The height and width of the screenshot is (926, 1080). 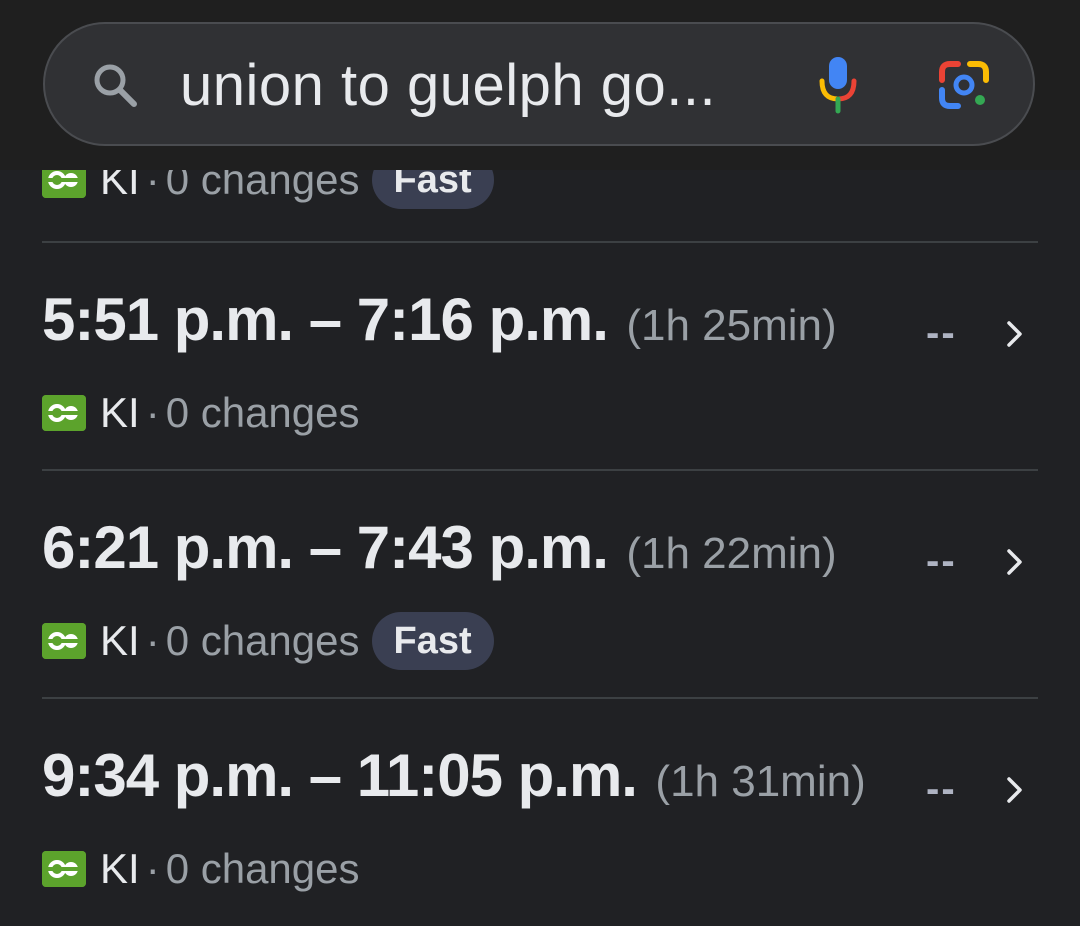 What do you see at coordinates (838, 85) in the screenshot?
I see `mic-icon` at bounding box center [838, 85].